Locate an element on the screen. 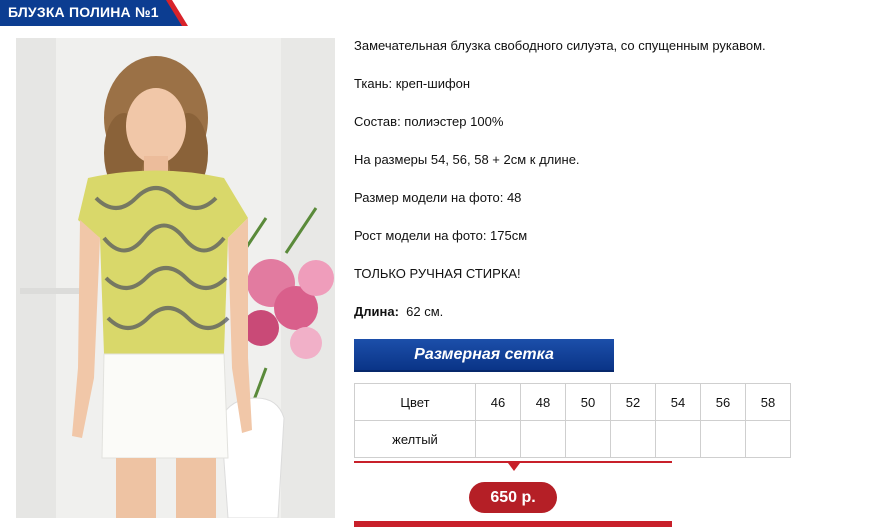 The height and width of the screenshot is (527, 879). description-composition: Состав: полиэстер 100% is located at coordinates (429, 121).